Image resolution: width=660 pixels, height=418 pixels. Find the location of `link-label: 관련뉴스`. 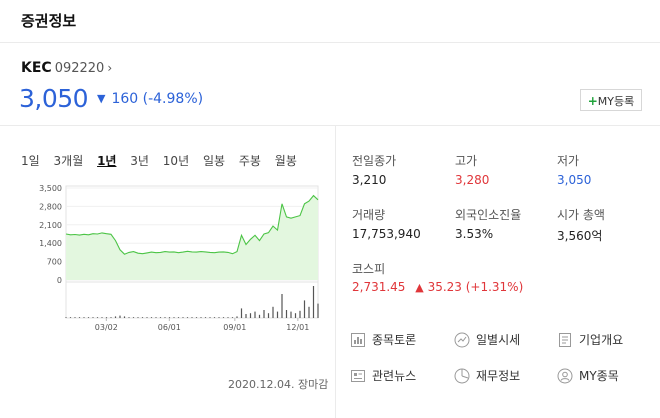

link-label: 관련뉴스 is located at coordinates (394, 376).